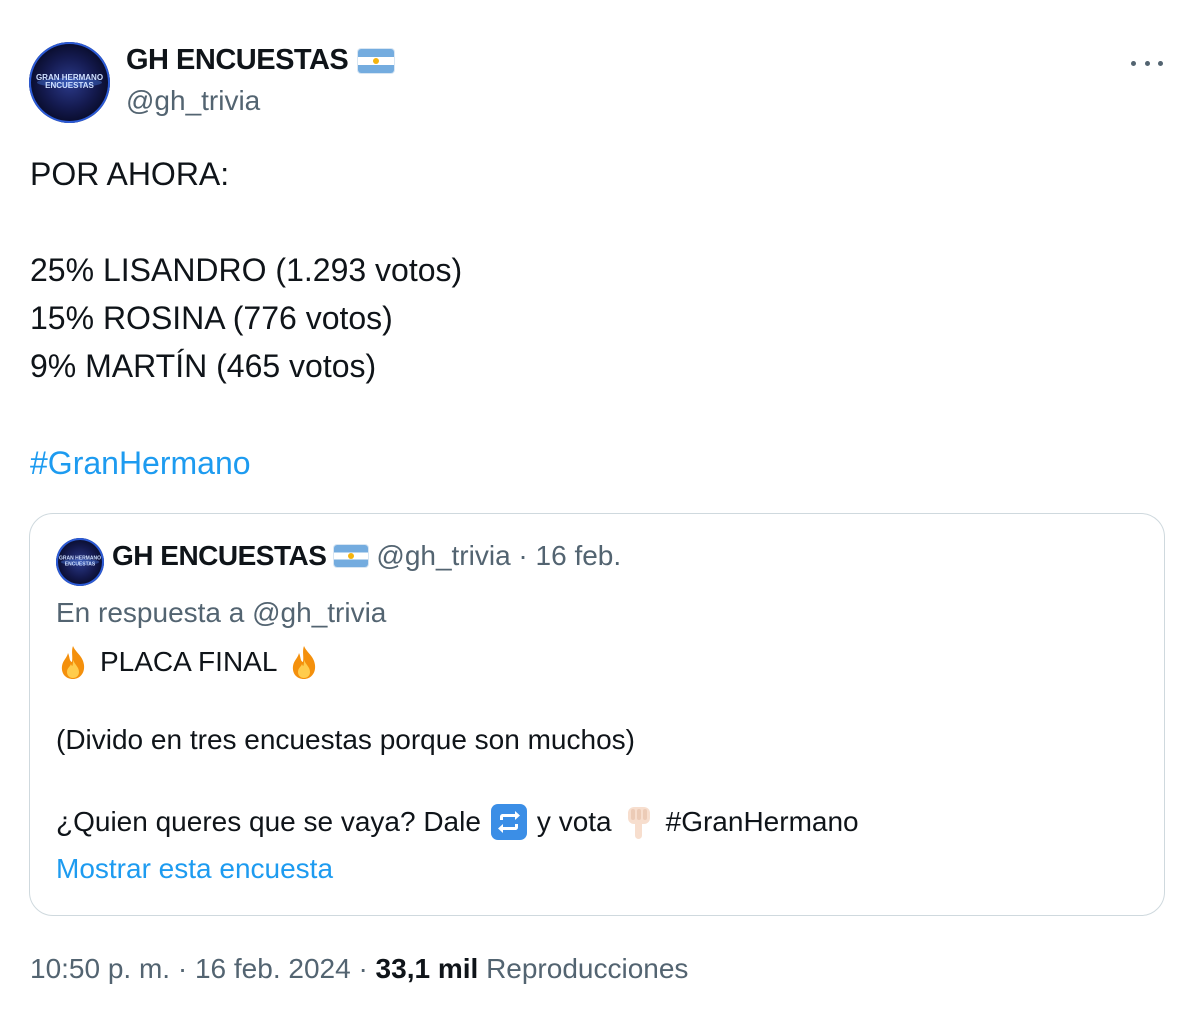 Image resolution: width=1200 pixels, height=1013 pixels. Describe the element at coordinates (211, 318) in the screenshot. I see `tweet-text-line: 15% ROSINA (776 votos)` at that location.